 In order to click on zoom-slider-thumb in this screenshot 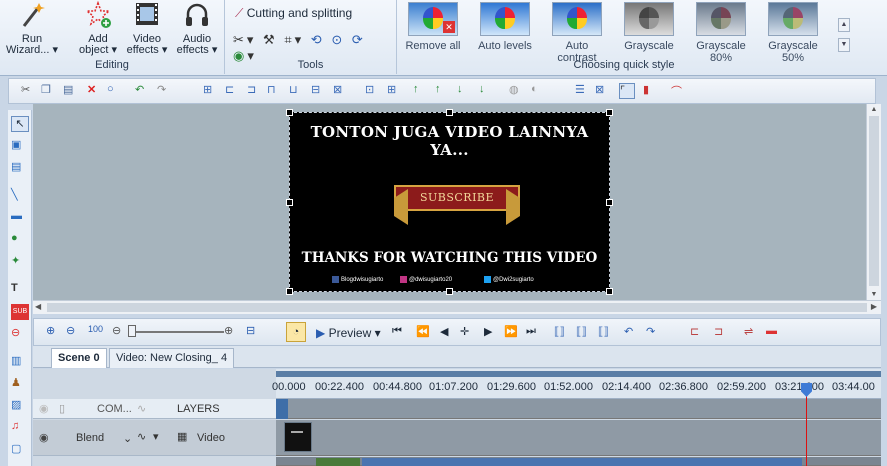, I will do `click(132, 331)`.